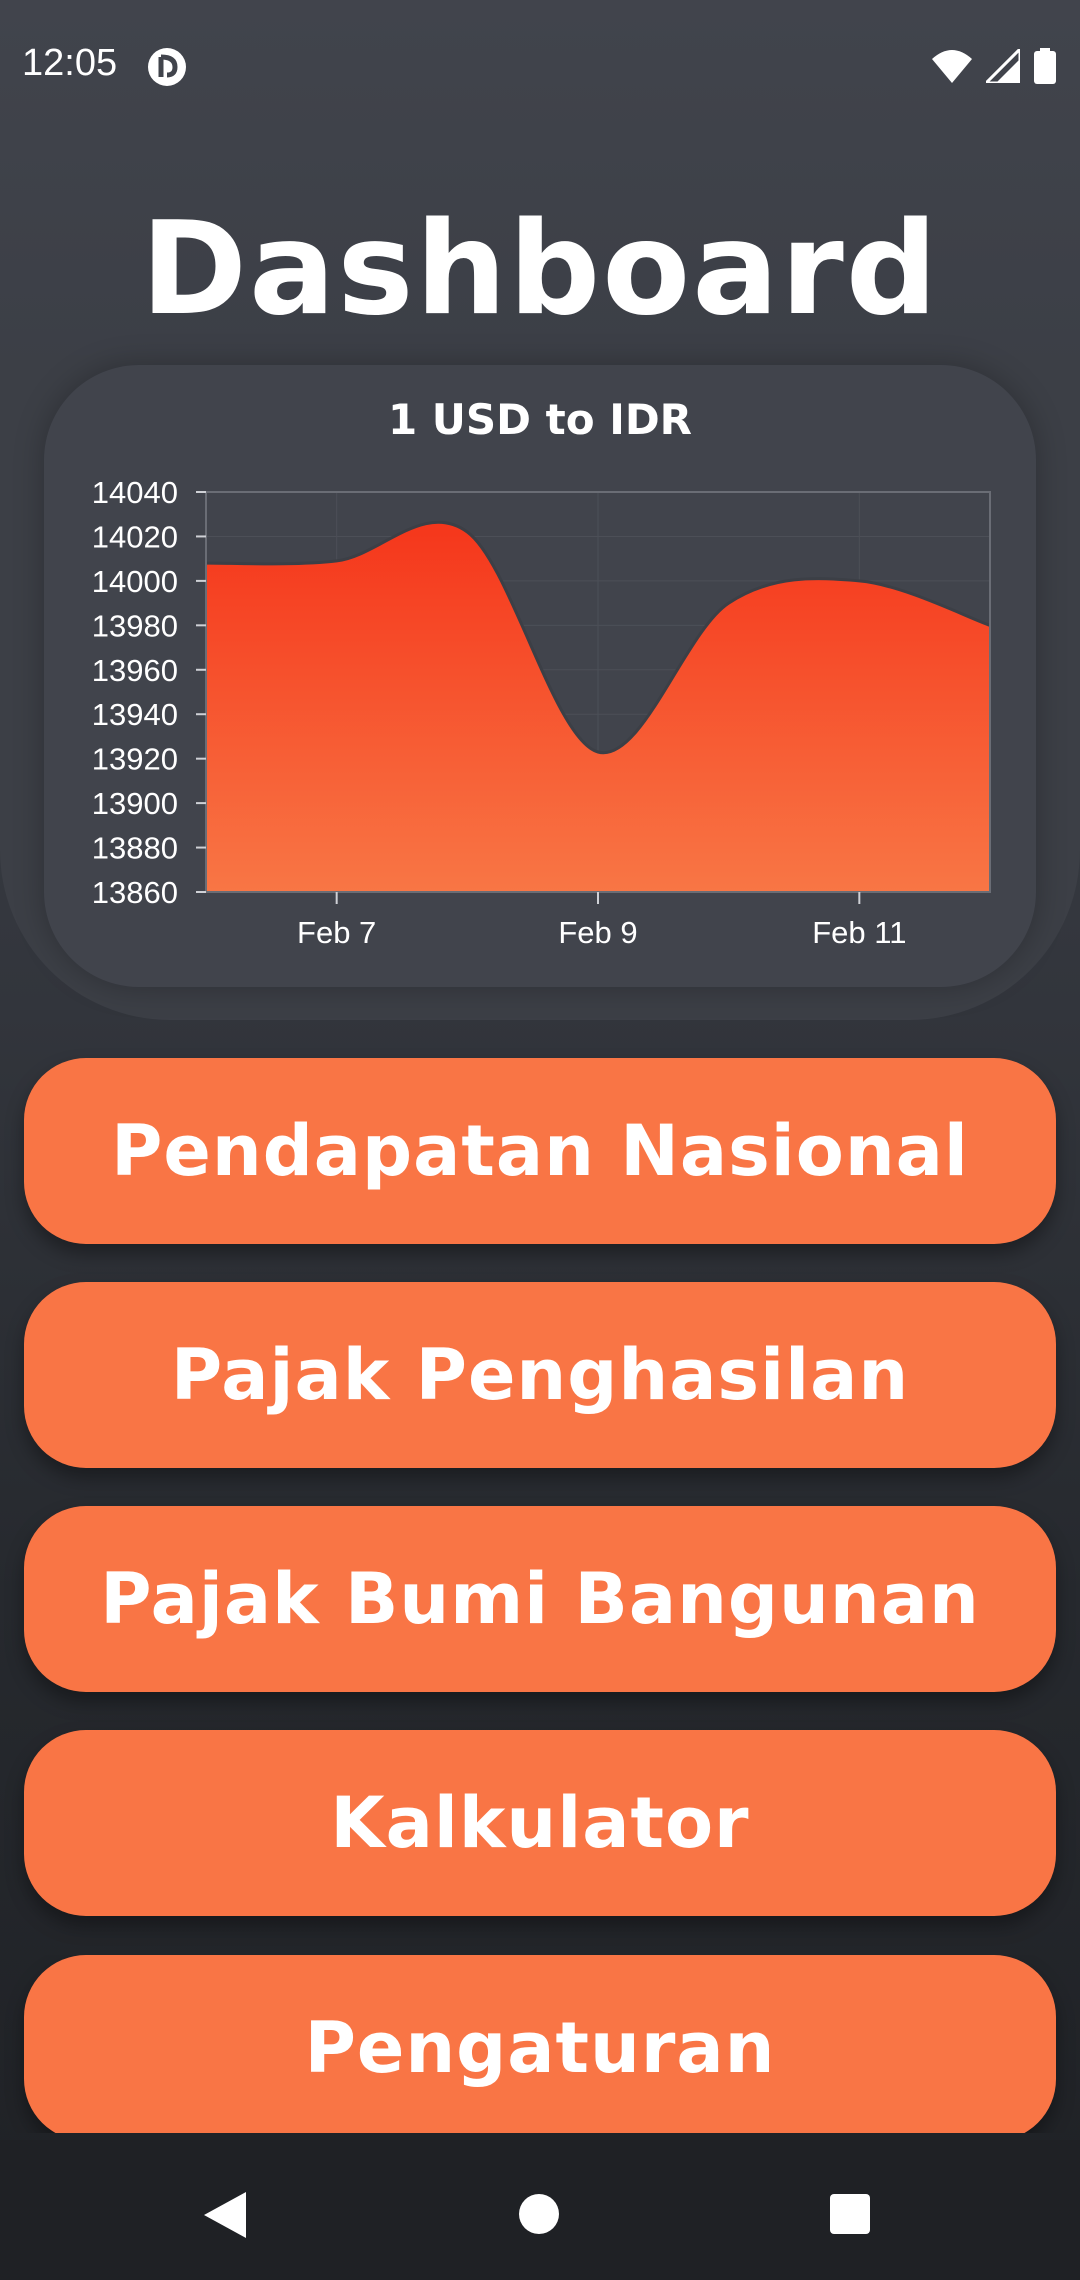  Describe the element at coordinates (859, 932) in the screenshot. I see `x-tick-label: Feb 11` at that location.